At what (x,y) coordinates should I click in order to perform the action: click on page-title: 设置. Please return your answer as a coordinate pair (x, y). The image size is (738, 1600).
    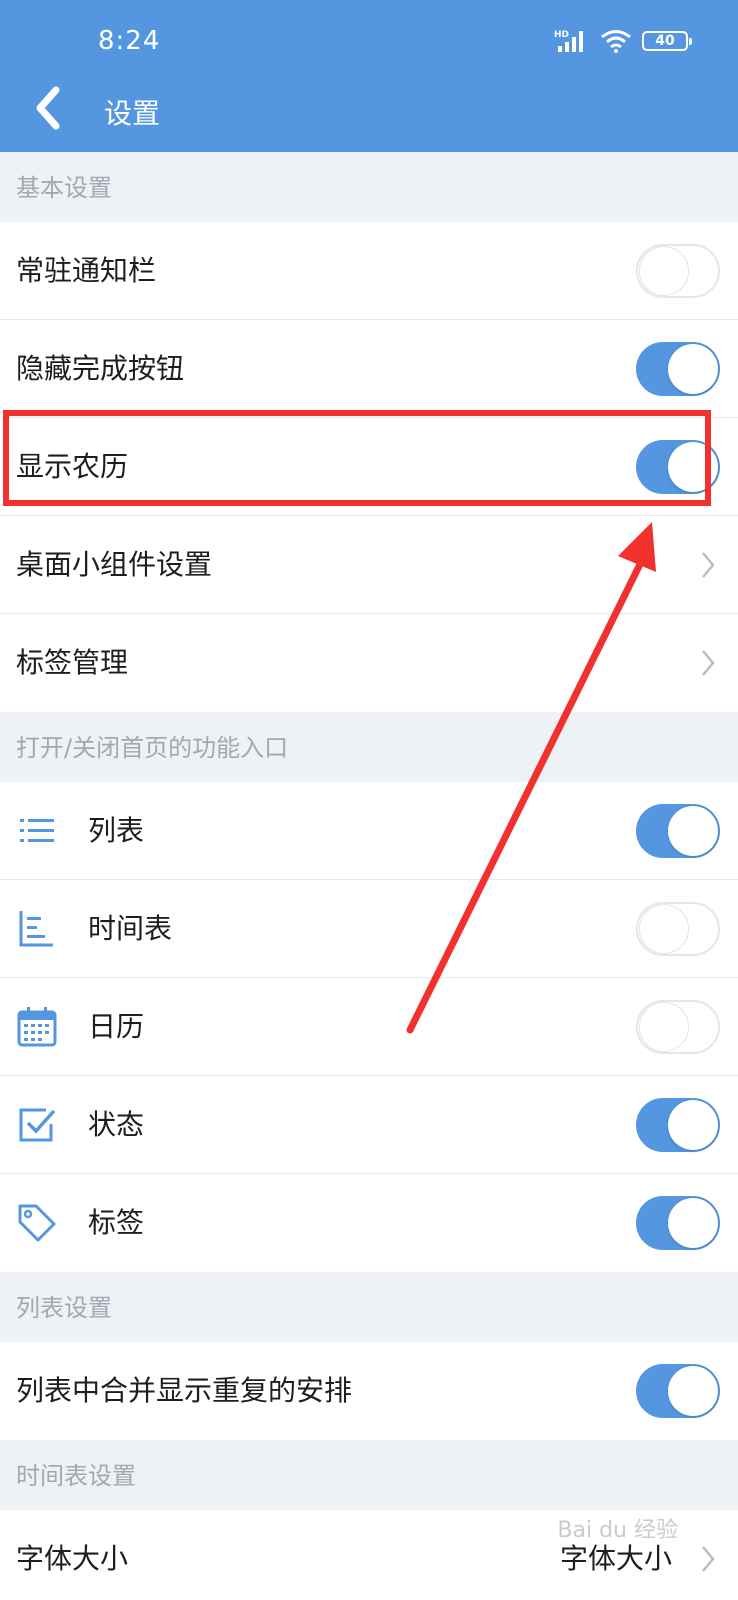
    Looking at the image, I should click on (132, 113).